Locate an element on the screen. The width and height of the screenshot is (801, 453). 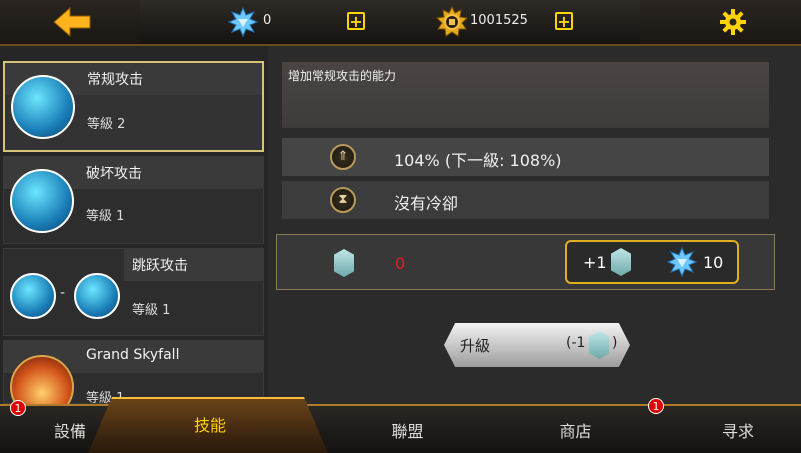
skill-item-break-attack: 破坏攻击 等級 1 is located at coordinates (133, 200).